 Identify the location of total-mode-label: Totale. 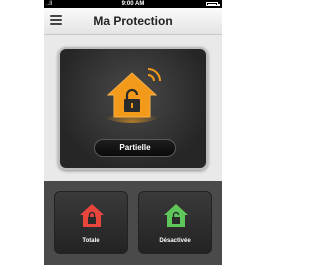
(91, 241).